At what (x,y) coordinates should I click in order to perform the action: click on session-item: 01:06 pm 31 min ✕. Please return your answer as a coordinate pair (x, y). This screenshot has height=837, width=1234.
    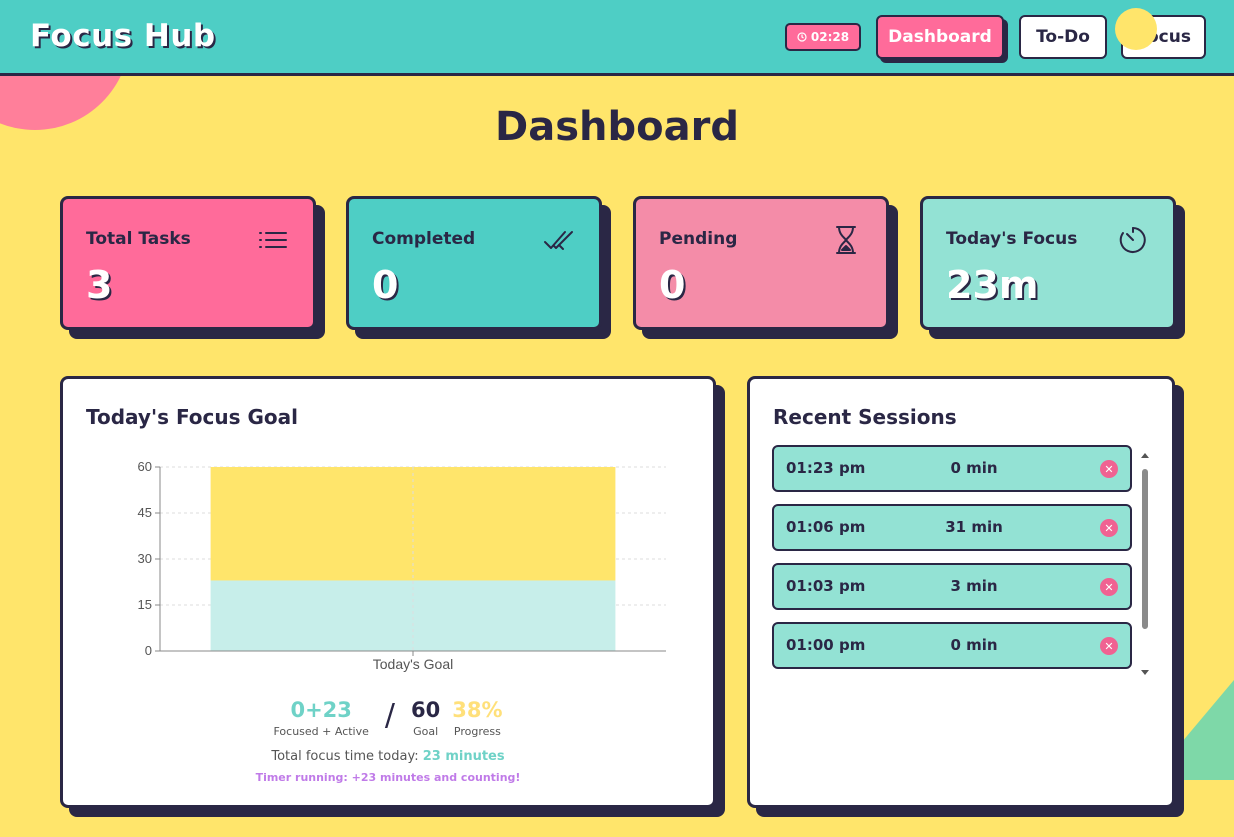
    Looking at the image, I should click on (952, 527).